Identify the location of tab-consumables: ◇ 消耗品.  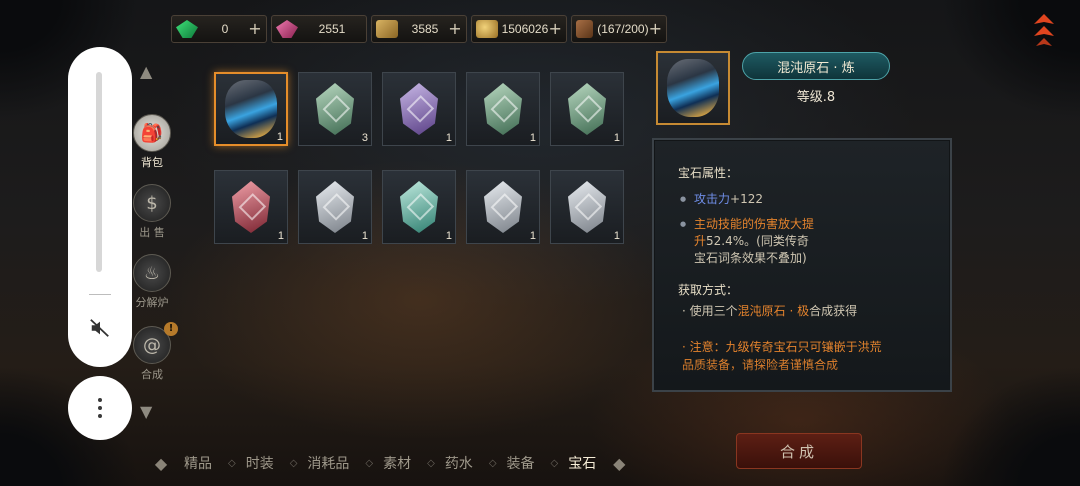
(320, 463).